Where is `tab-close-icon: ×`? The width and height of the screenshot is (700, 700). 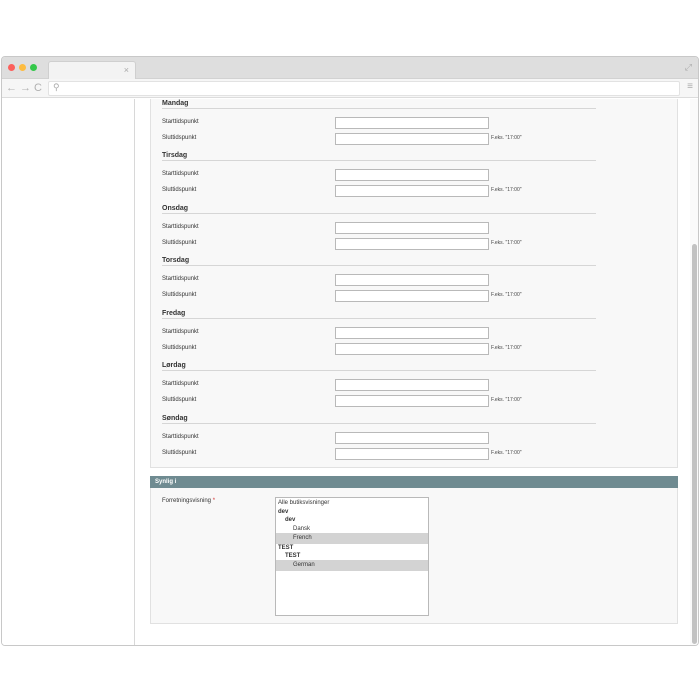
tab-close-icon: × is located at coordinates (126, 70).